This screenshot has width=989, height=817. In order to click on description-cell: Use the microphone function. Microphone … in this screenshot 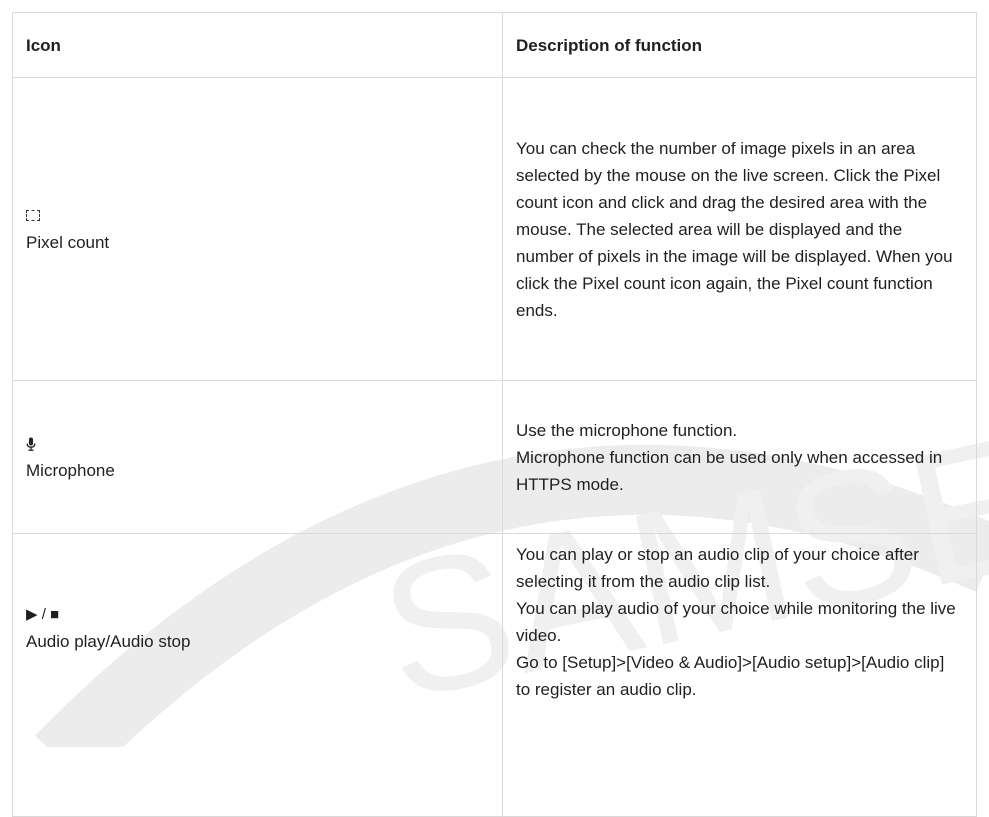, I will do `click(739, 457)`.